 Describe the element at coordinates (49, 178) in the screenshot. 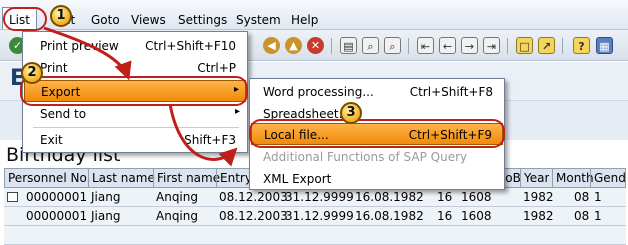

I see `col-personnel-no: Personnel No.` at that location.